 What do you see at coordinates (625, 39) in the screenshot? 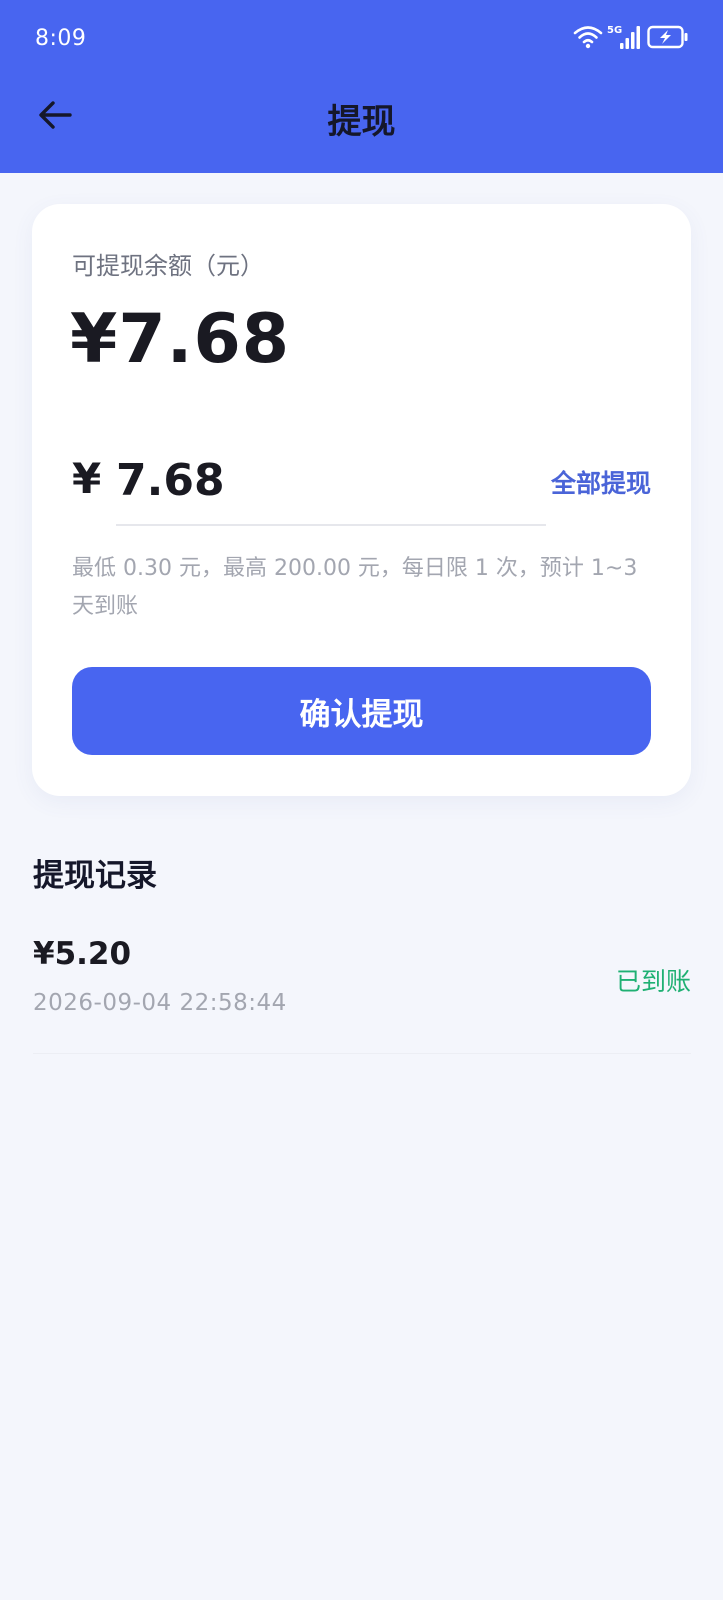
I see `signal-icon: 5G` at bounding box center [625, 39].